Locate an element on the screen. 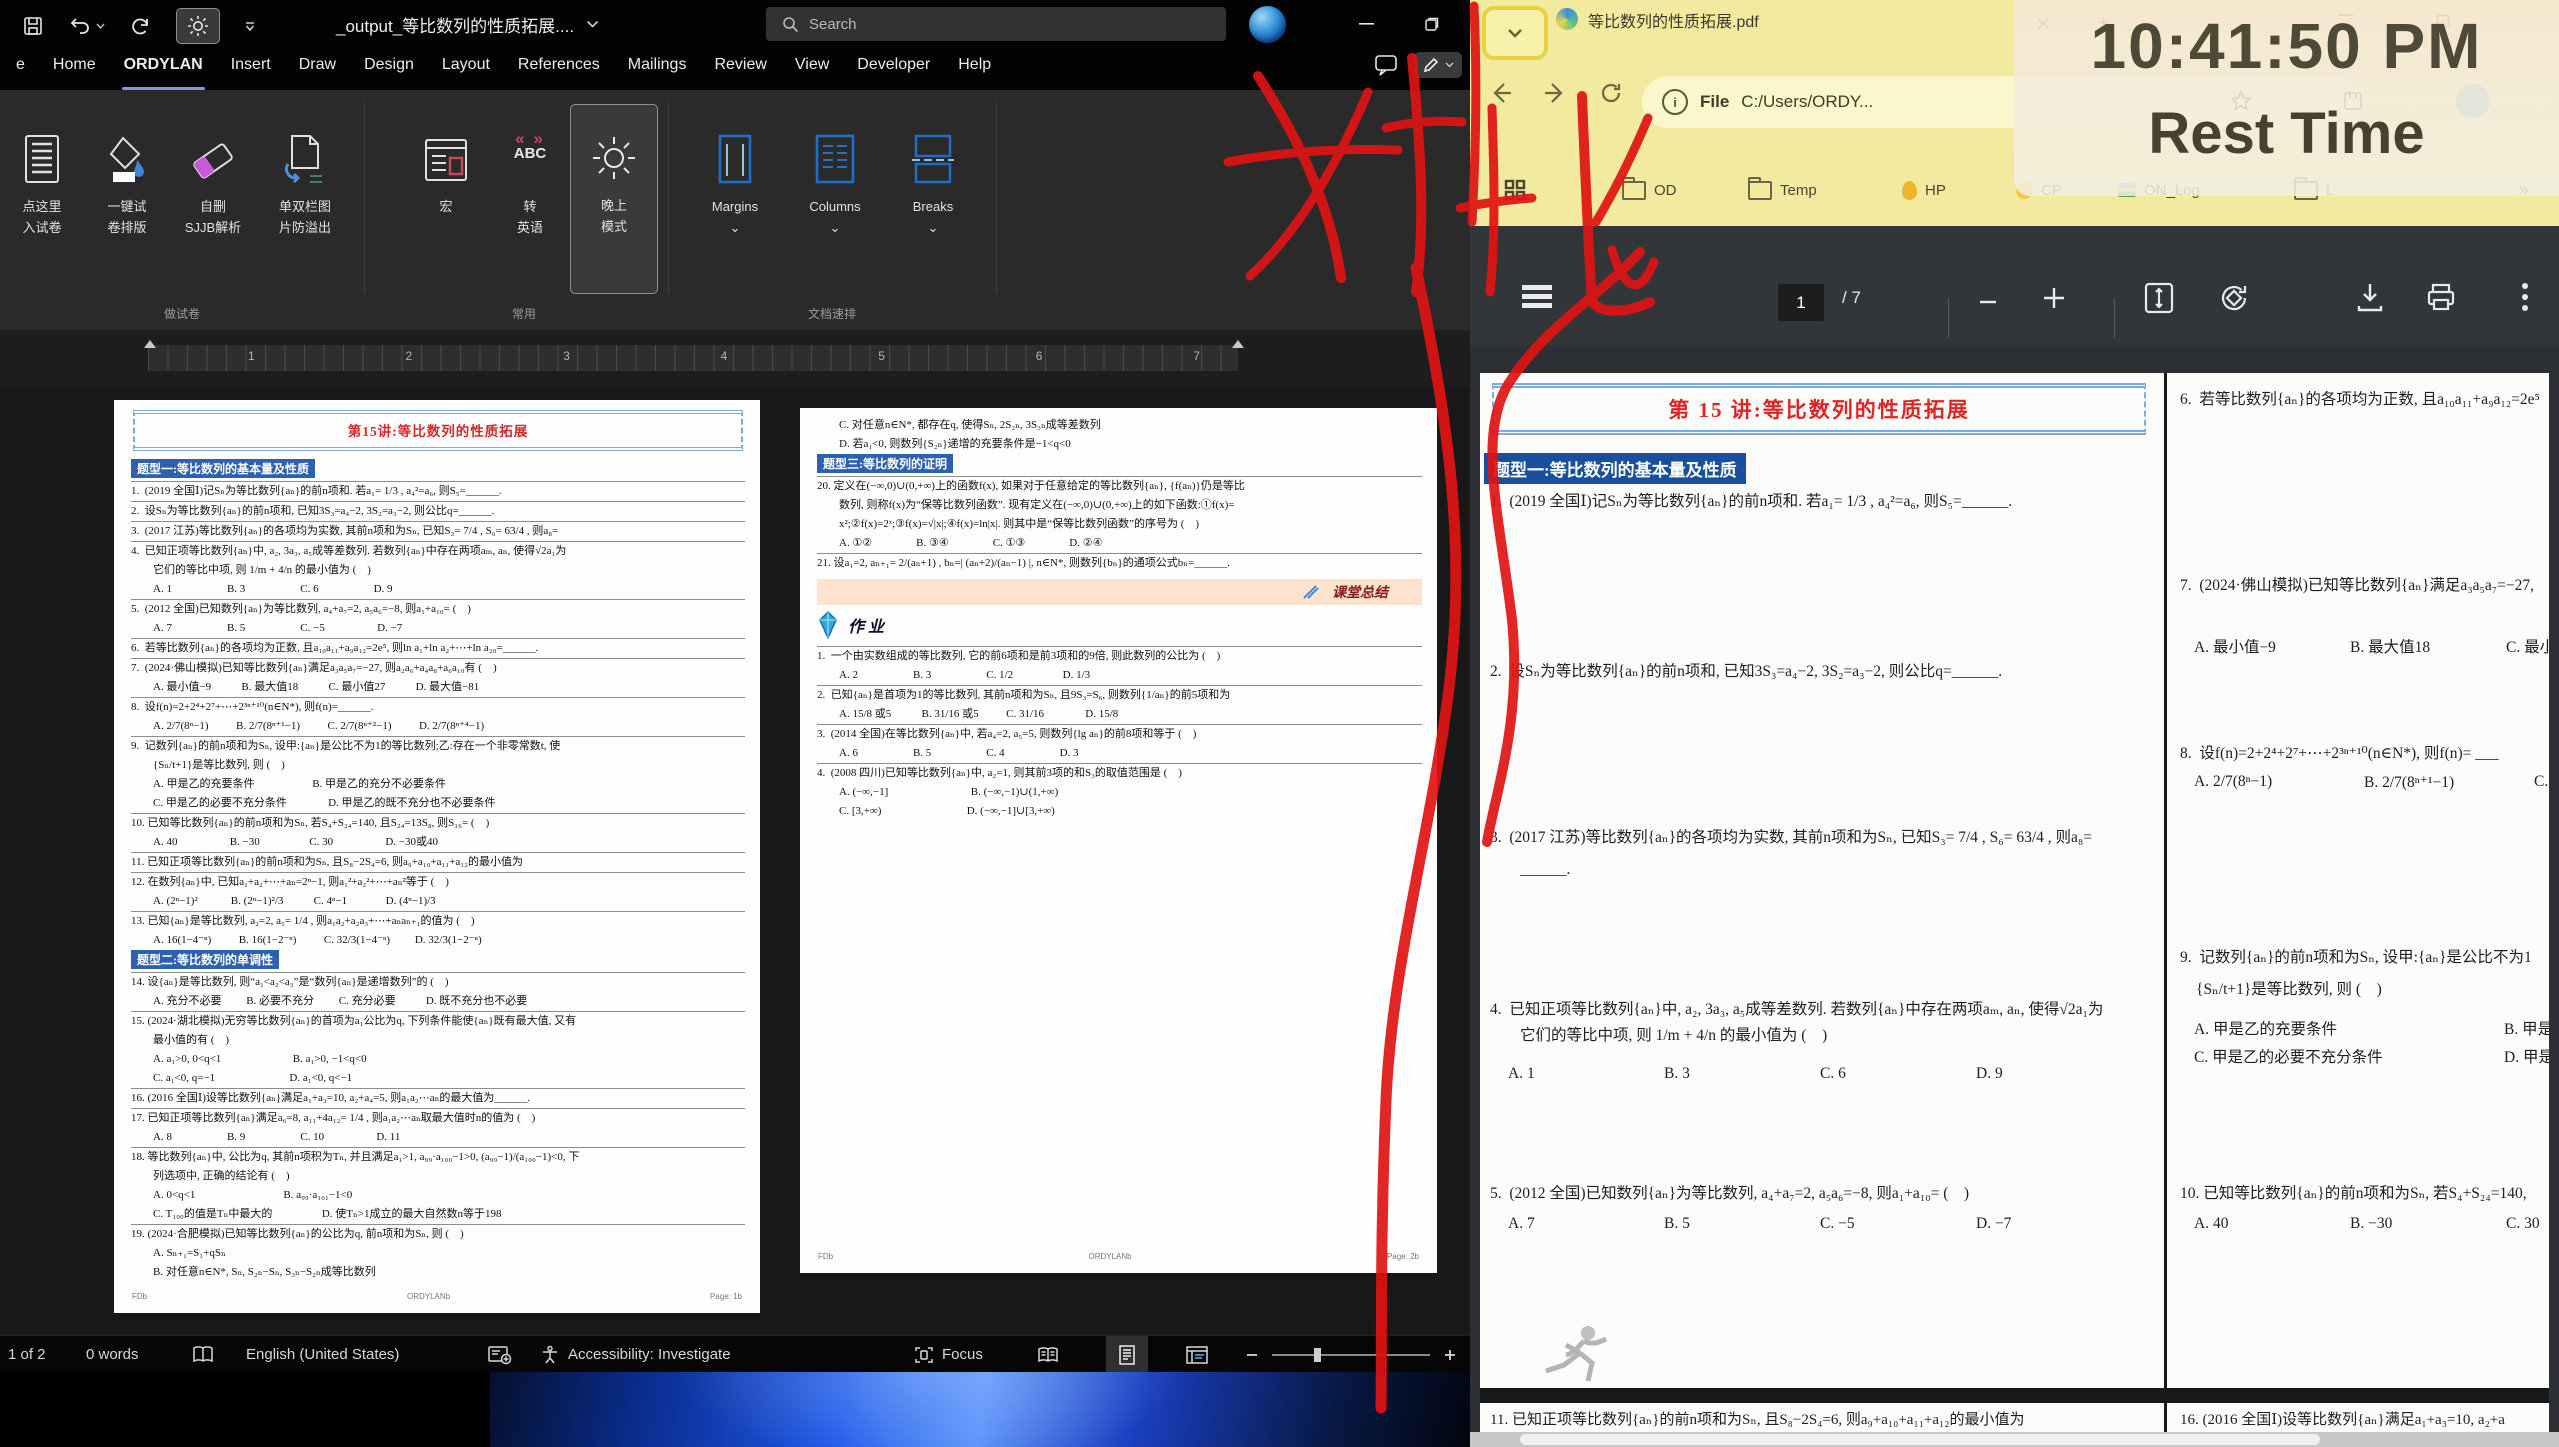 This screenshot has width=2559, height=1447. zoom-out-icon is located at coordinates (1988, 302).